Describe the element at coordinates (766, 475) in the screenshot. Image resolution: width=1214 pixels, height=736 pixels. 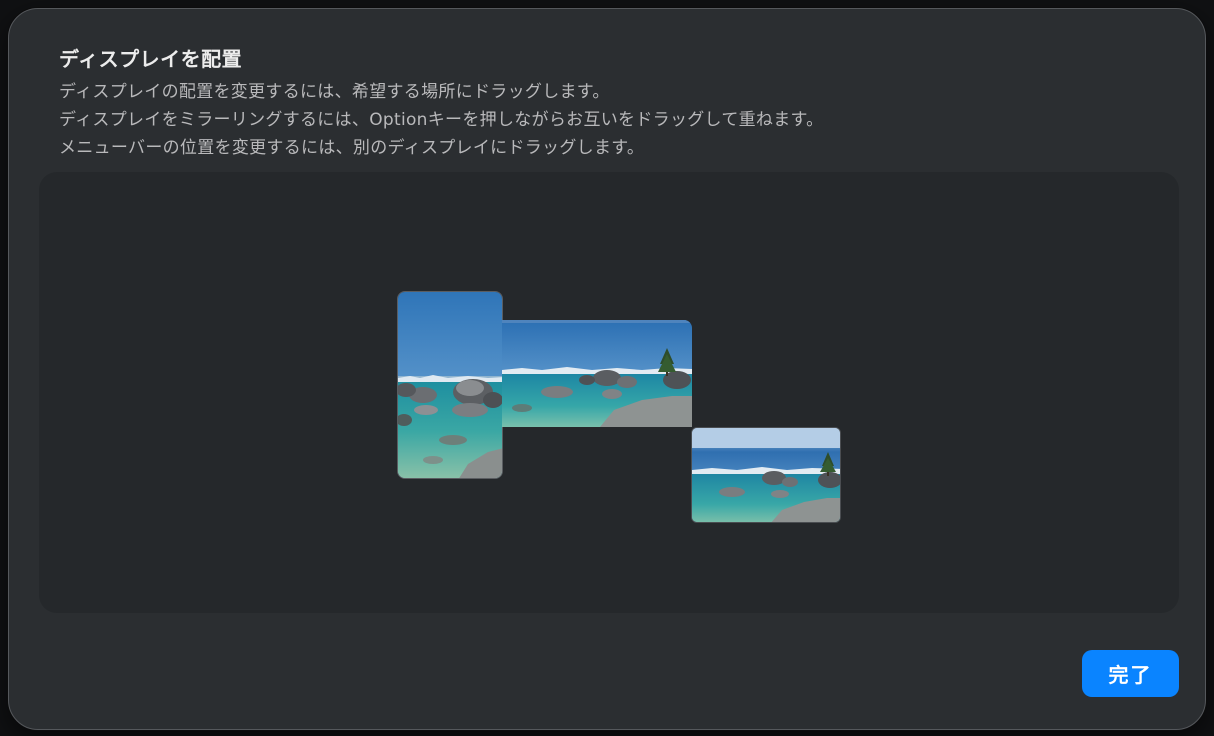
I see `display-thumbnail-secondary` at that location.